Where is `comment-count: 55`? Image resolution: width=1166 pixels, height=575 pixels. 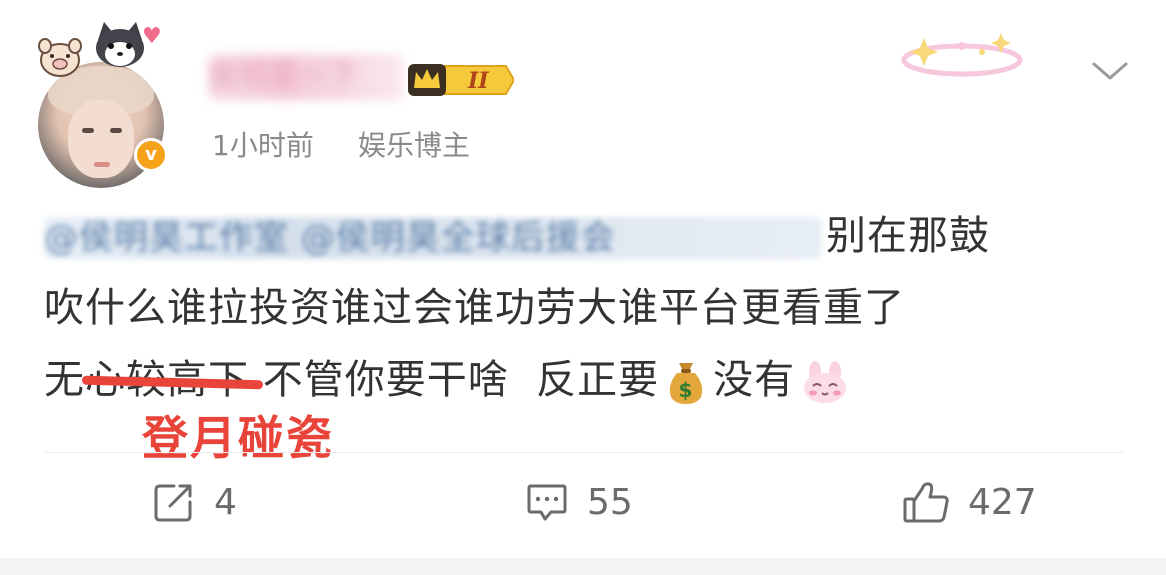 comment-count: 55 is located at coordinates (610, 502).